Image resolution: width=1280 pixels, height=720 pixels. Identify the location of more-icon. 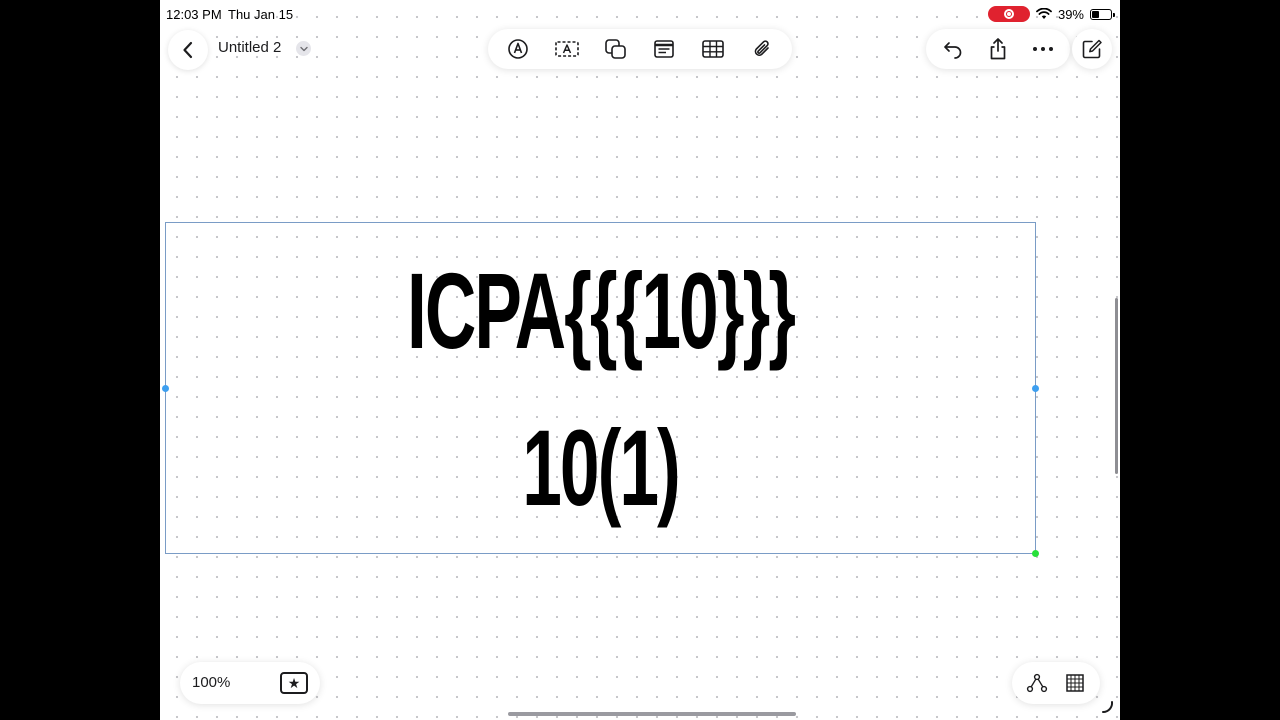
(1043, 49).